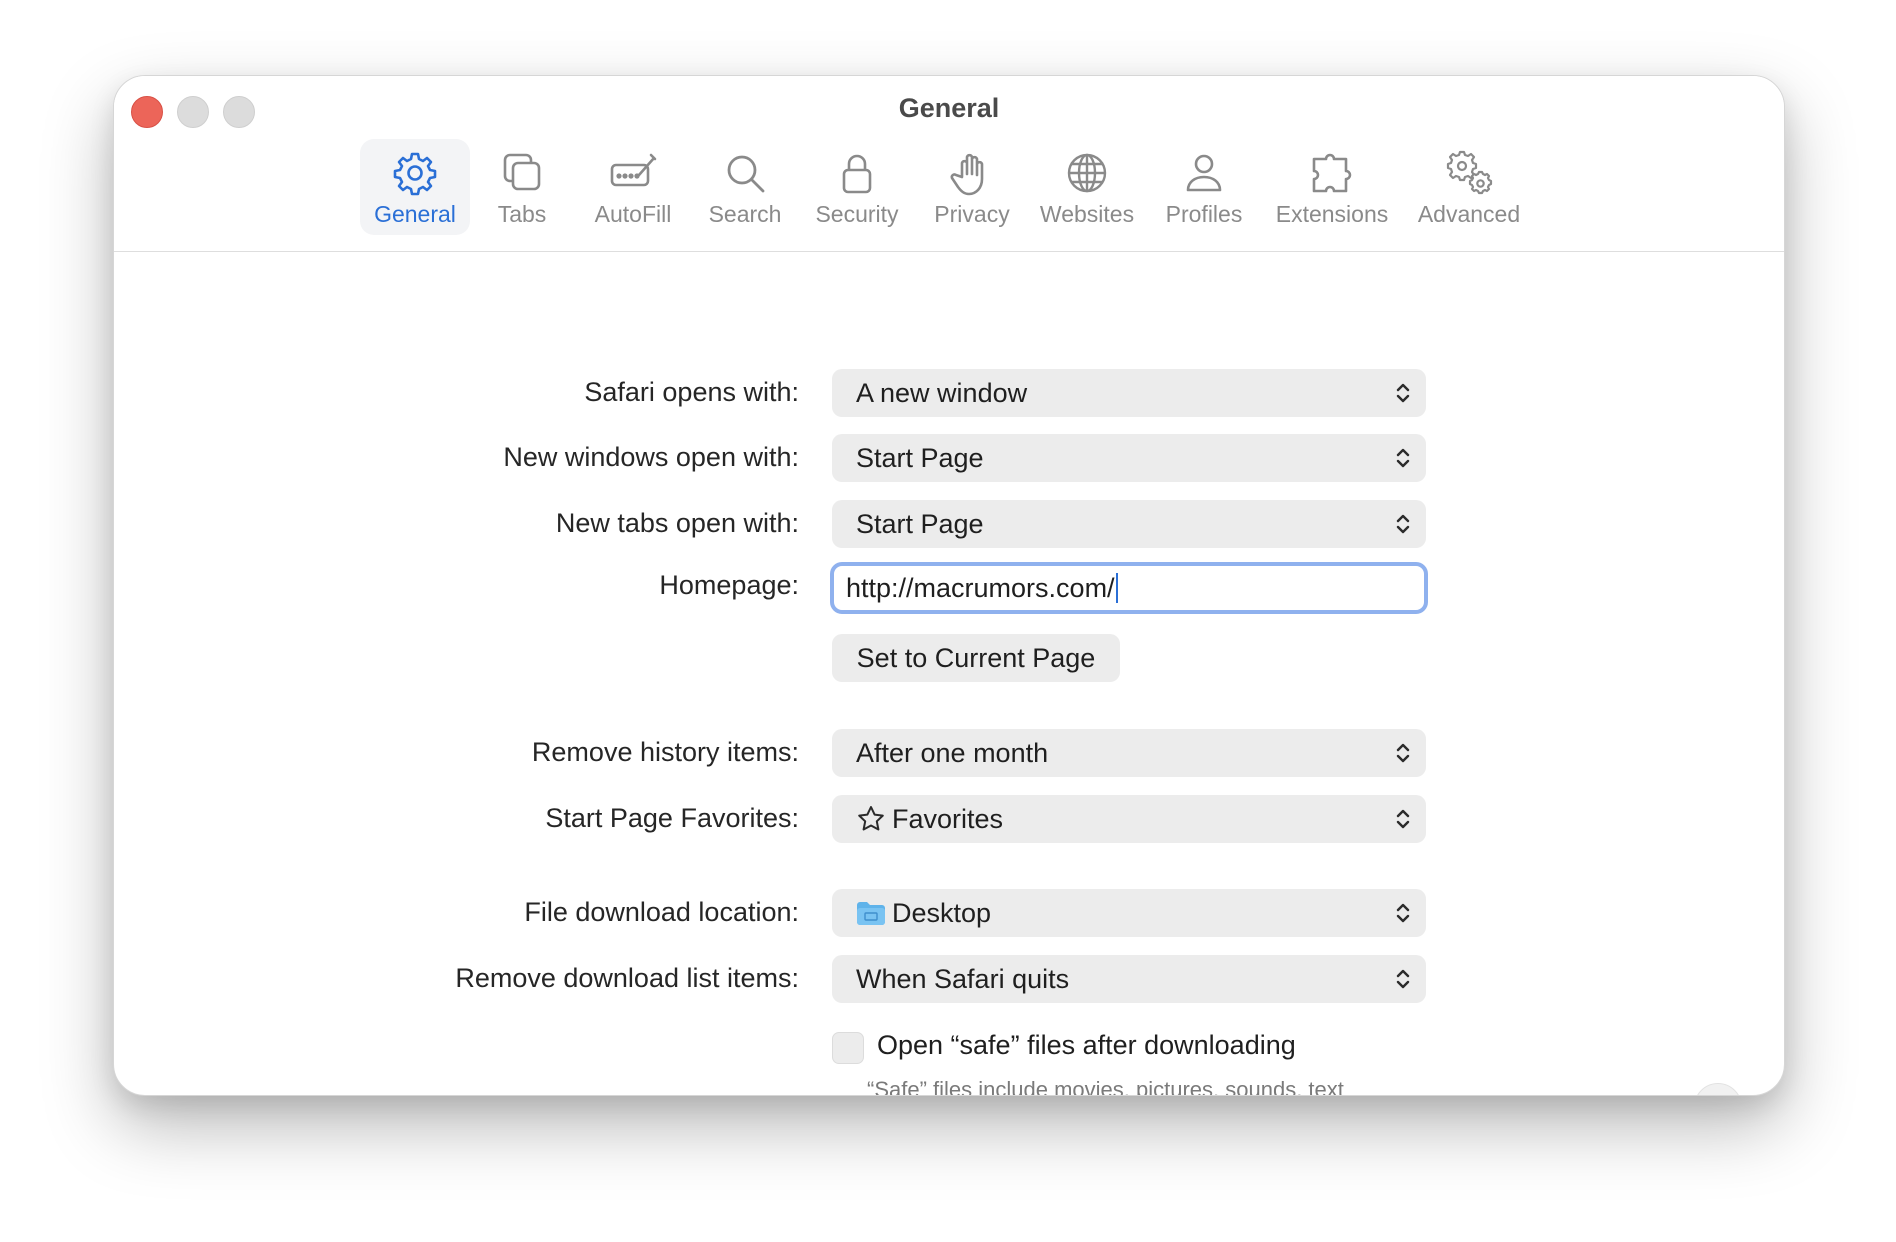 The image size is (1896, 1242). Describe the element at coordinates (672, 818) in the screenshot. I see `favorites-label: Start Page Favorites:` at that location.